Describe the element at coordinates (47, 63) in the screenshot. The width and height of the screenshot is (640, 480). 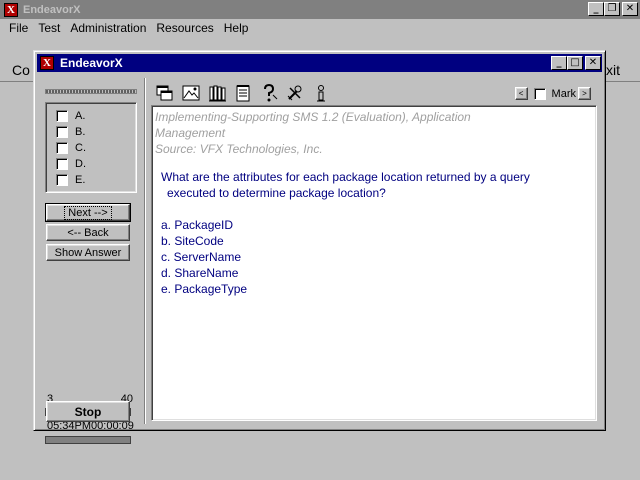
I see `dialog-logo-icon: X` at that location.